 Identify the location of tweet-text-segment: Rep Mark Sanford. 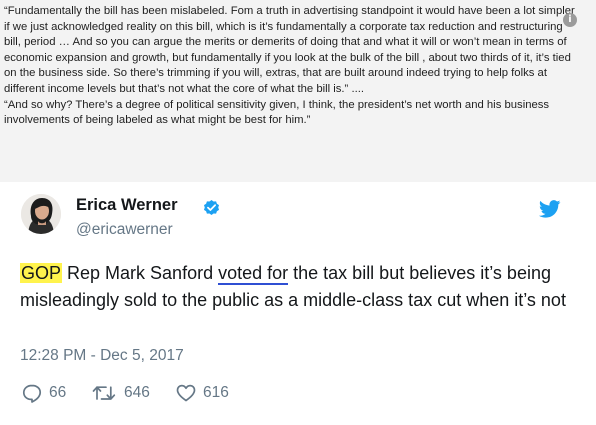
(140, 273).